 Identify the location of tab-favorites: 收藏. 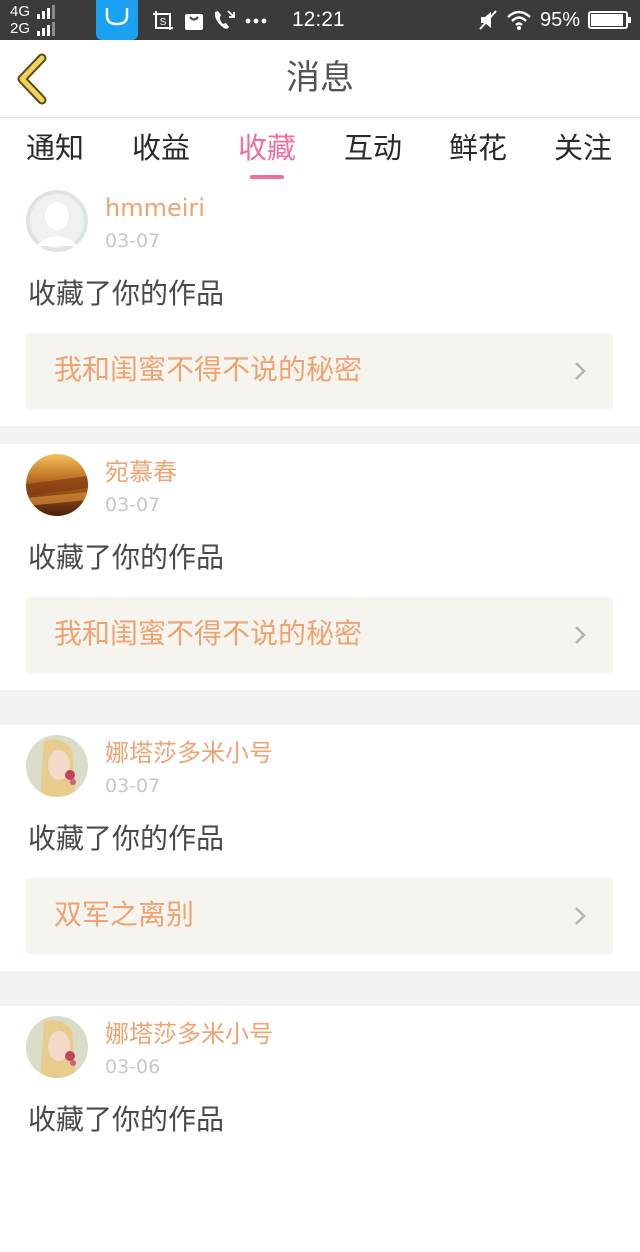
(267, 154).